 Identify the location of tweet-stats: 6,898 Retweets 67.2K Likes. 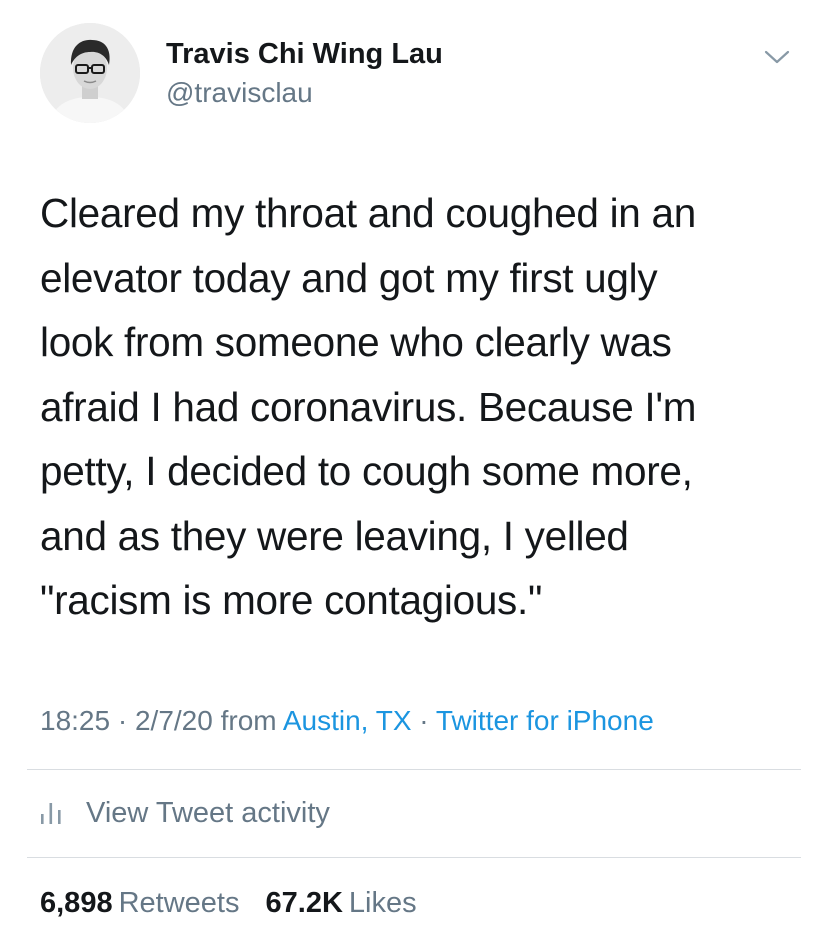
(228, 903).